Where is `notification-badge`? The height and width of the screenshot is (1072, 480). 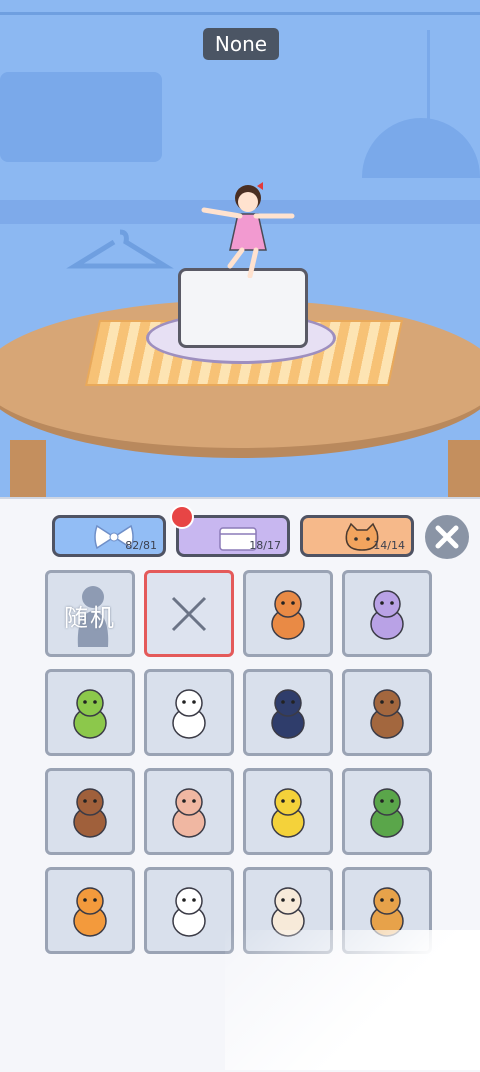
notification-badge is located at coordinates (182, 517).